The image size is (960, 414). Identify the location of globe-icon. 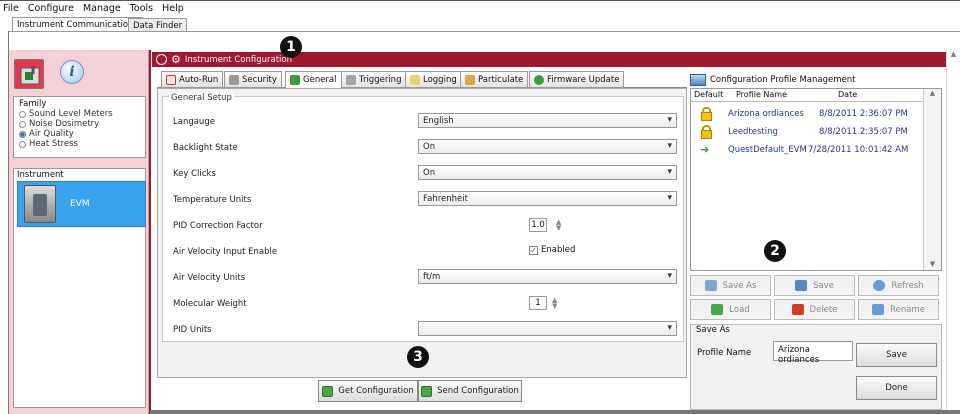
(539, 79).